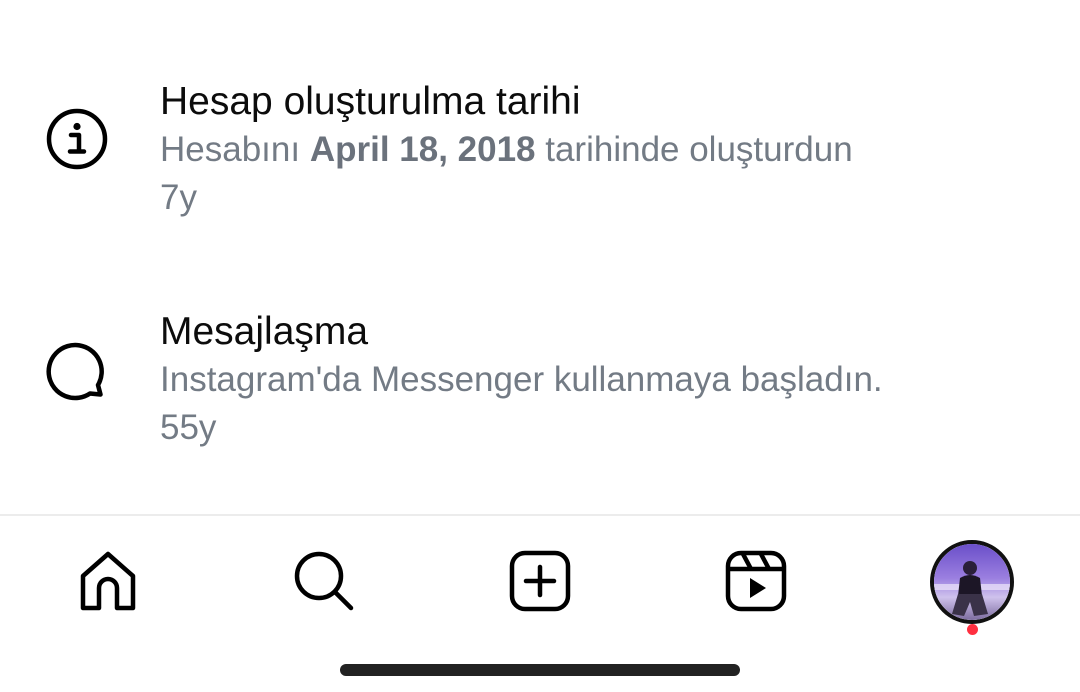  I want to click on tab-reels, so click(756, 581).